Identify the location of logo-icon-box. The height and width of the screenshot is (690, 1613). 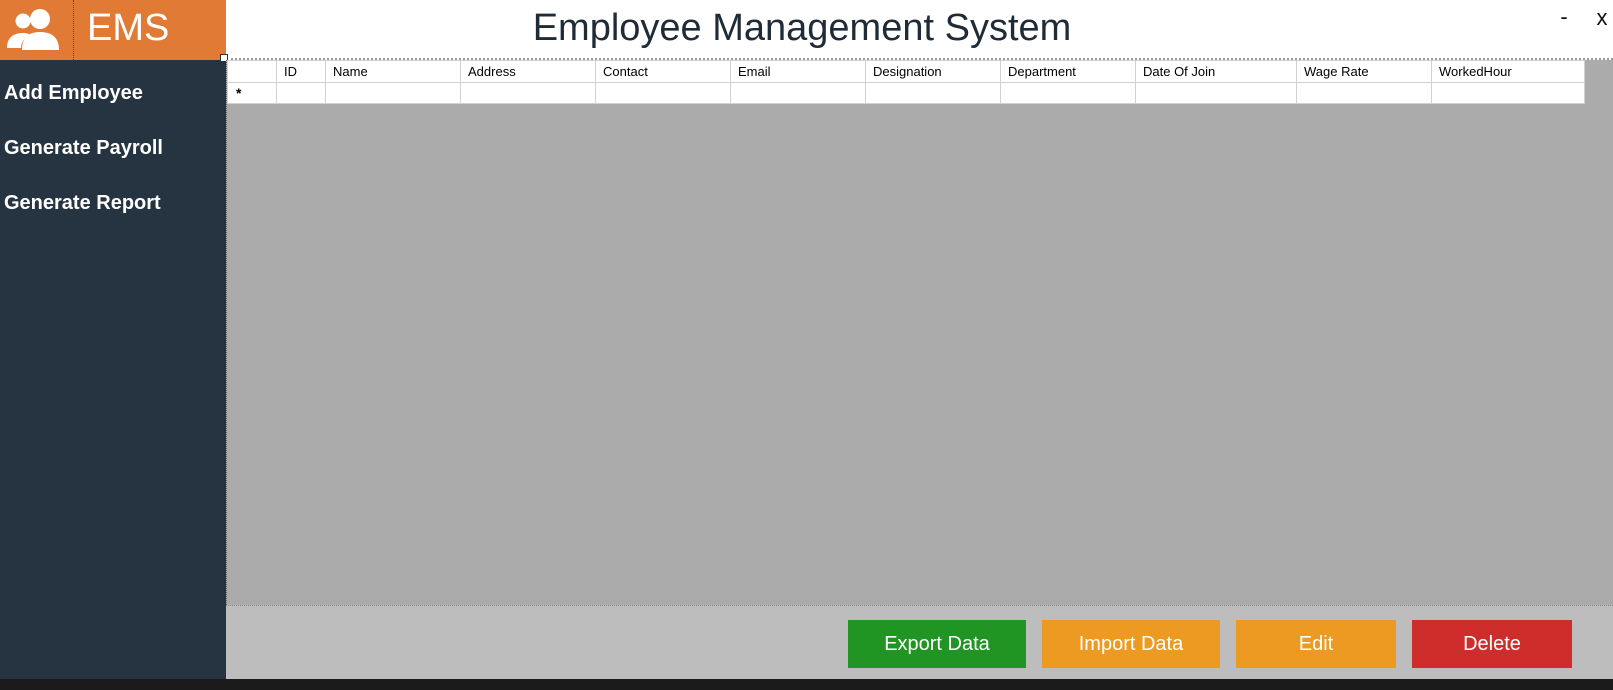
(37, 30).